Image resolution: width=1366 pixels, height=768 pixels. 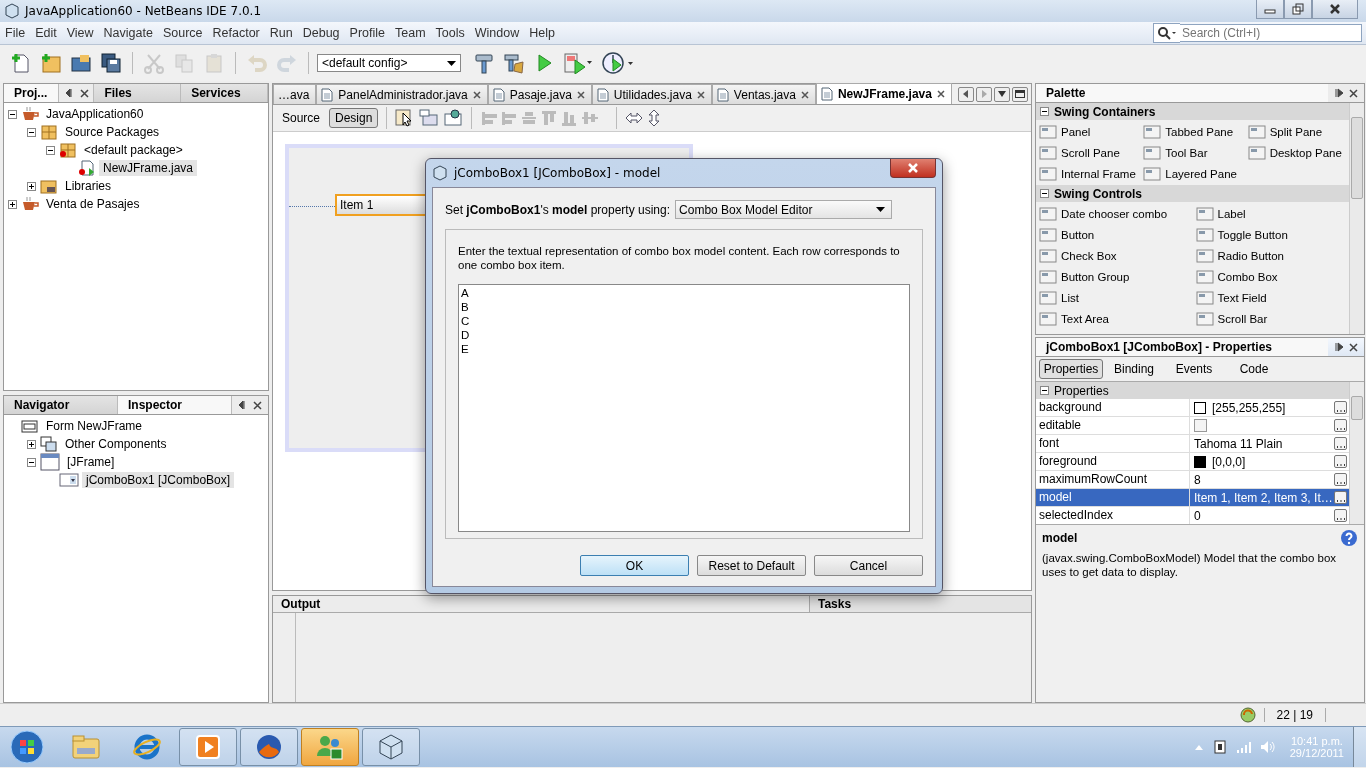 I want to click on panel-title: jComboBox1 [JComboBox] - Properties, so click(x=1182, y=347).